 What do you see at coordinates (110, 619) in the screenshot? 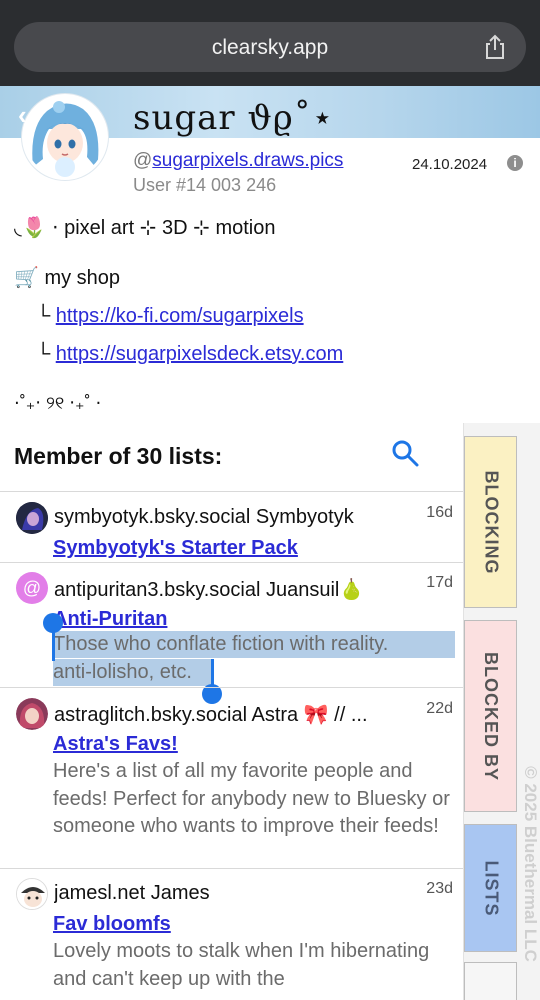
I see `list-name-link: Anti-Puritan` at bounding box center [110, 619].